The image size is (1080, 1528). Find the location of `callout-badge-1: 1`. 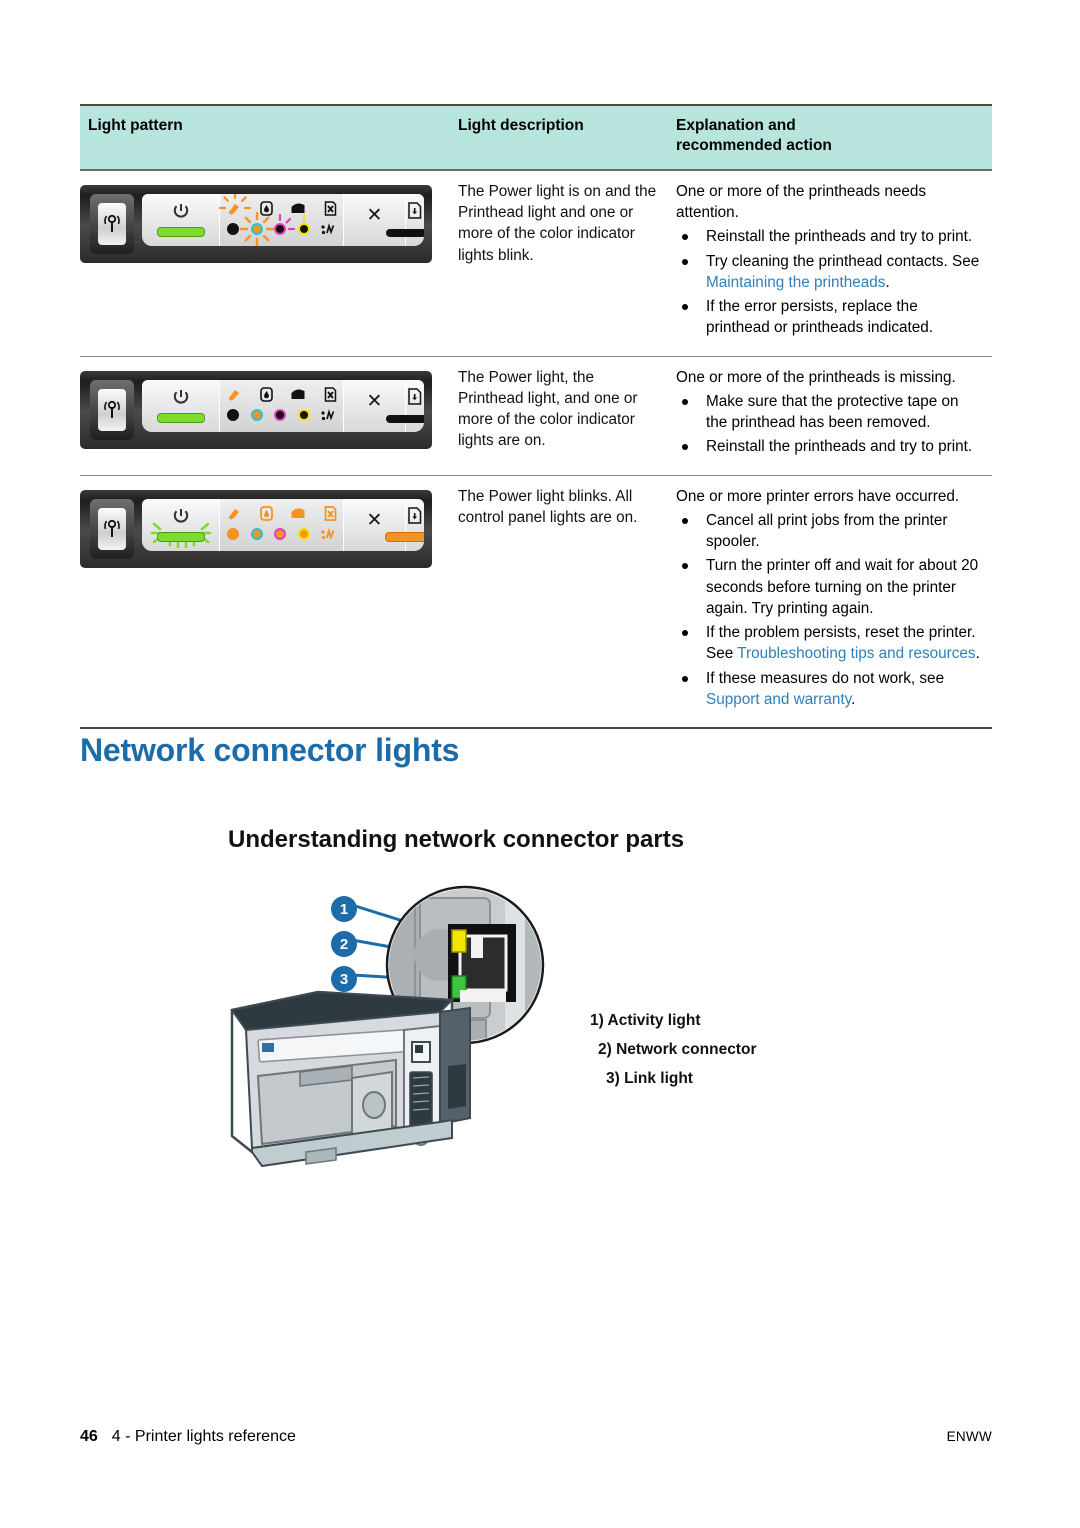

callout-badge-1: 1 is located at coordinates (344, 909).